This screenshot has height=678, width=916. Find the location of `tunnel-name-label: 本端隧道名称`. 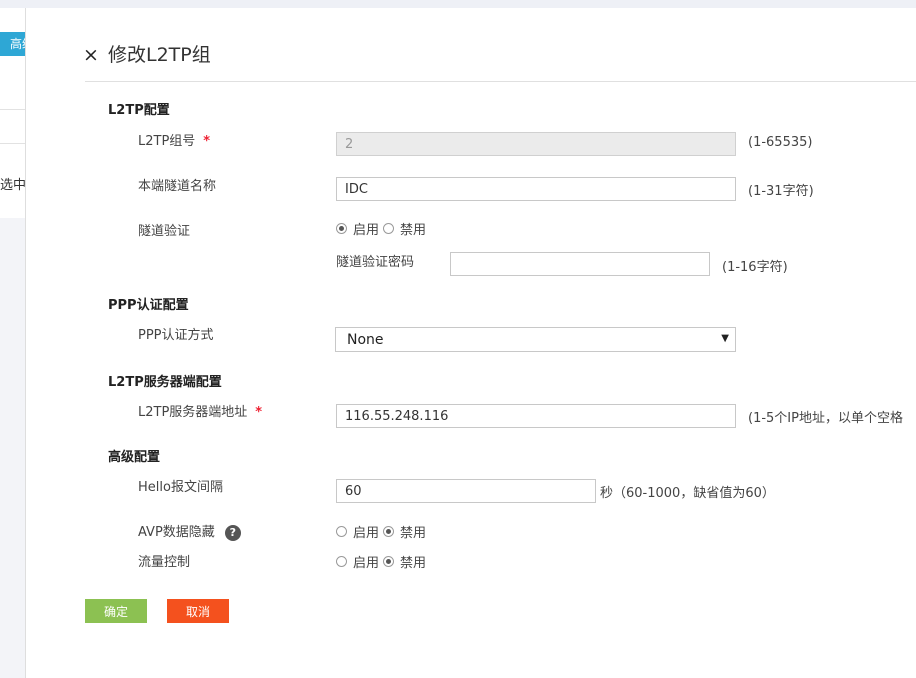

tunnel-name-label: 本端隧道名称 is located at coordinates (177, 186).